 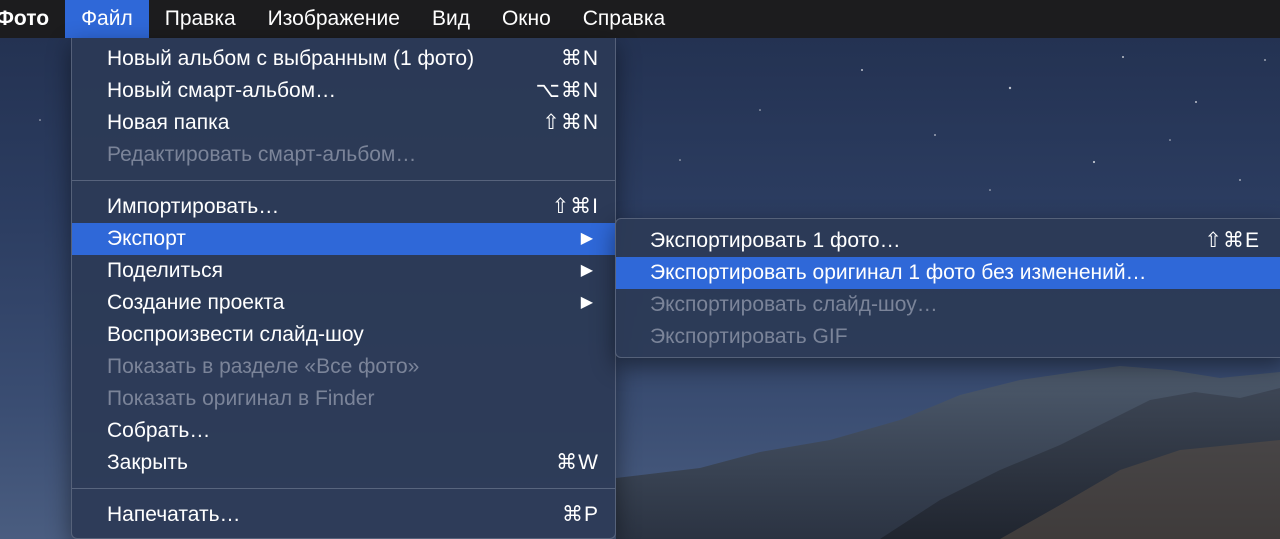 What do you see at coordinates (343, 239) in the screenshot?
I see `menu-item-export: Экспорт ▶` at bounding box center [343, 239].